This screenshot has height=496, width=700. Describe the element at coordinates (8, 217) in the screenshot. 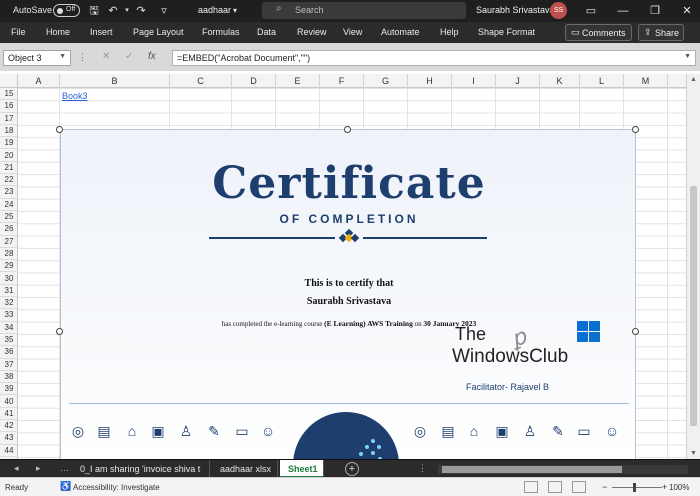

I see `row-header: 25` at that location.